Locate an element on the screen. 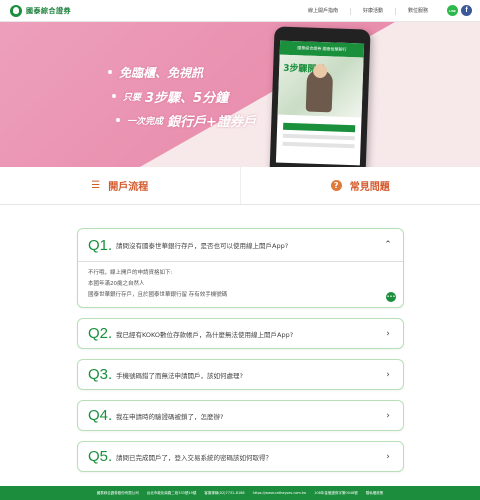 The height and width of the screenshot is (500, 480). slogan-1: 免臨櫃、免視訊 is located at coordinates (182, 72).